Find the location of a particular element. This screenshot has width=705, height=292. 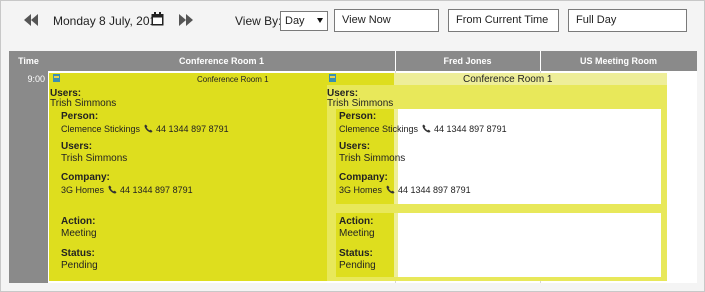

double-chevron-left-icon is located at coordinates (31, 20).